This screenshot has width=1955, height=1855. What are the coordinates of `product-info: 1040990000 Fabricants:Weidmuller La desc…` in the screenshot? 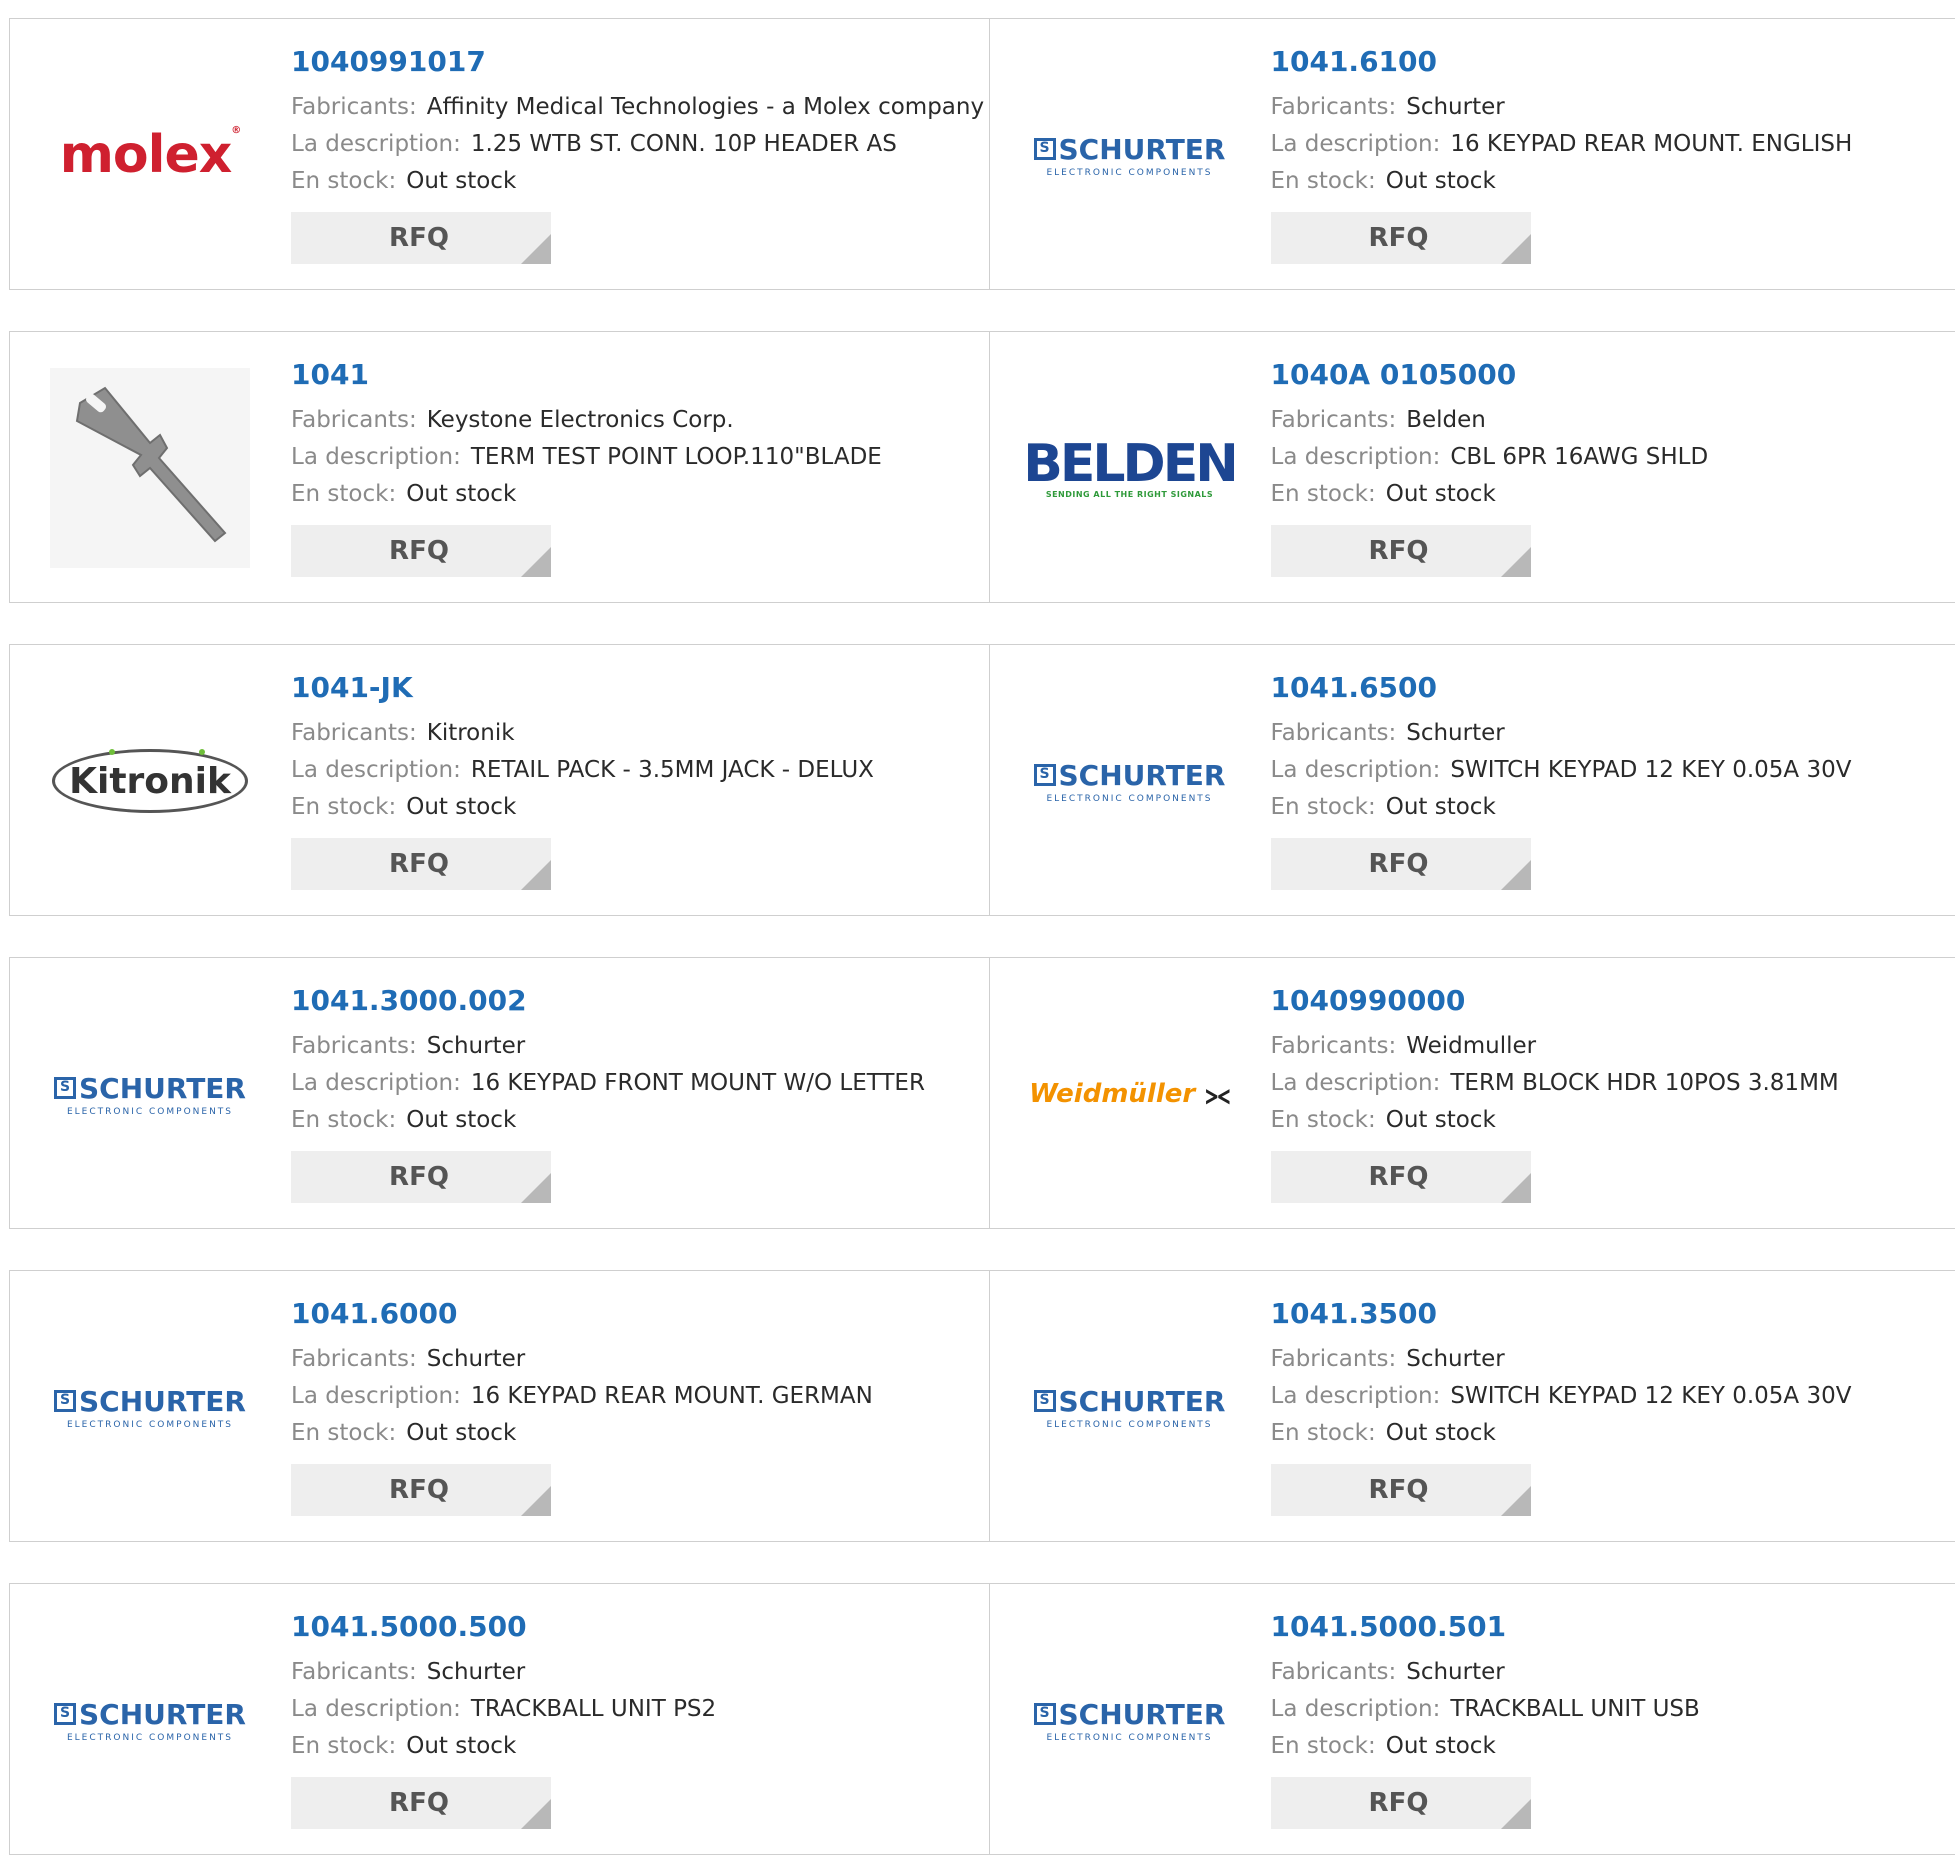 It's located at (1611, 1093).